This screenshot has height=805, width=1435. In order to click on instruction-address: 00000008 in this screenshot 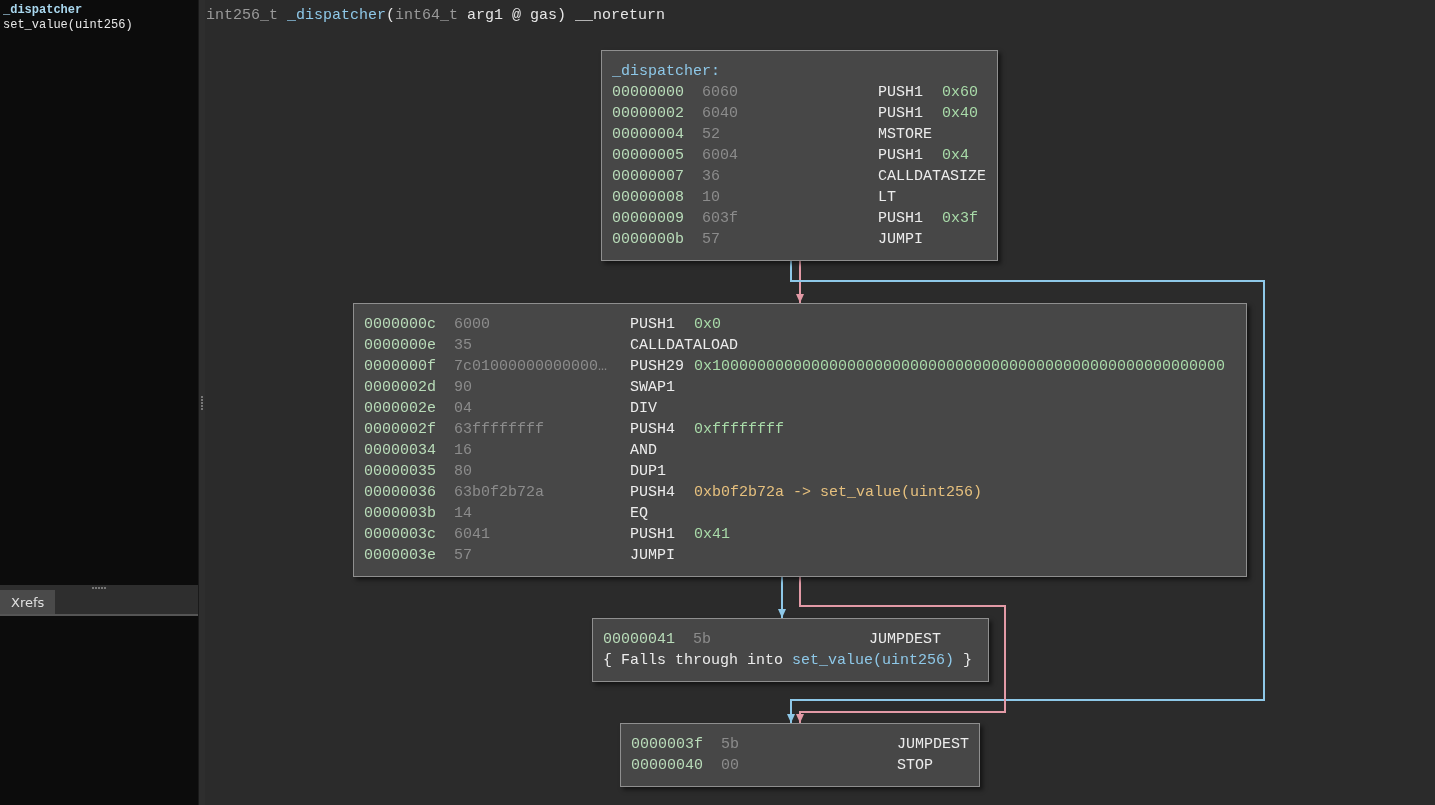, I will do `click(648, 198)`.